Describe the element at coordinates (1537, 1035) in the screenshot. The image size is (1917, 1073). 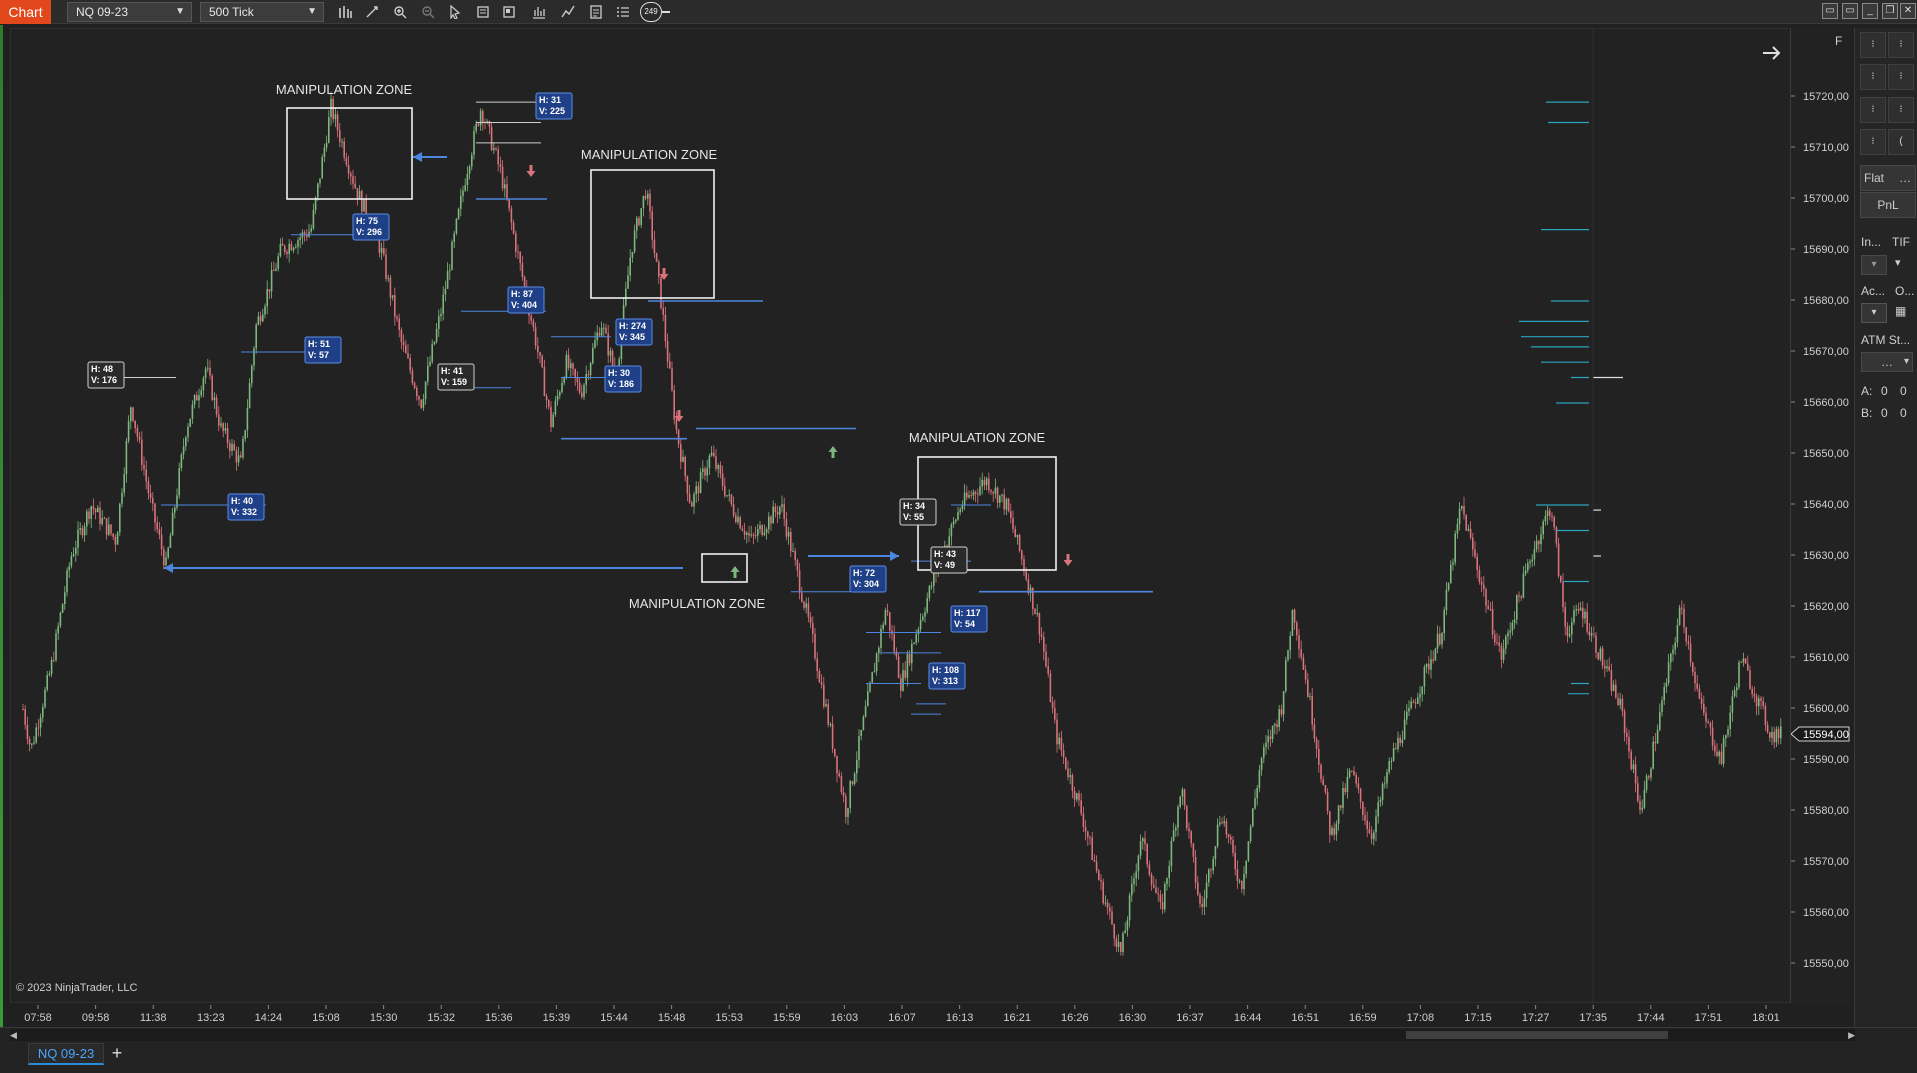
I see `scrollbar-thumb` at that location.